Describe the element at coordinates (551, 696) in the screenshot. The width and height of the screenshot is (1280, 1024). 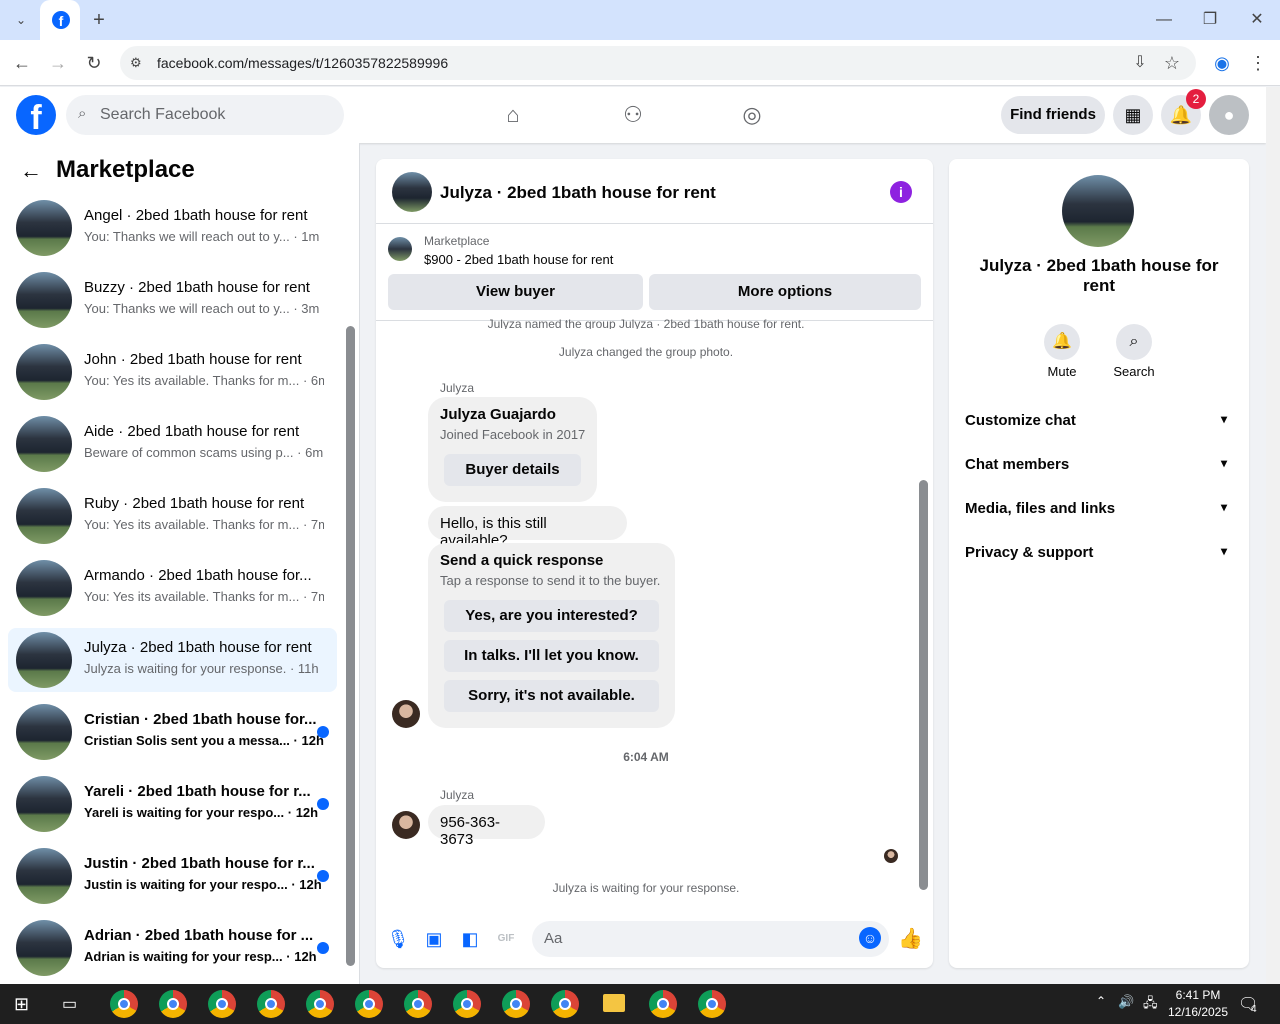
I see `quick-response-unavailable-button: Sorry, it's not available.` at that location.